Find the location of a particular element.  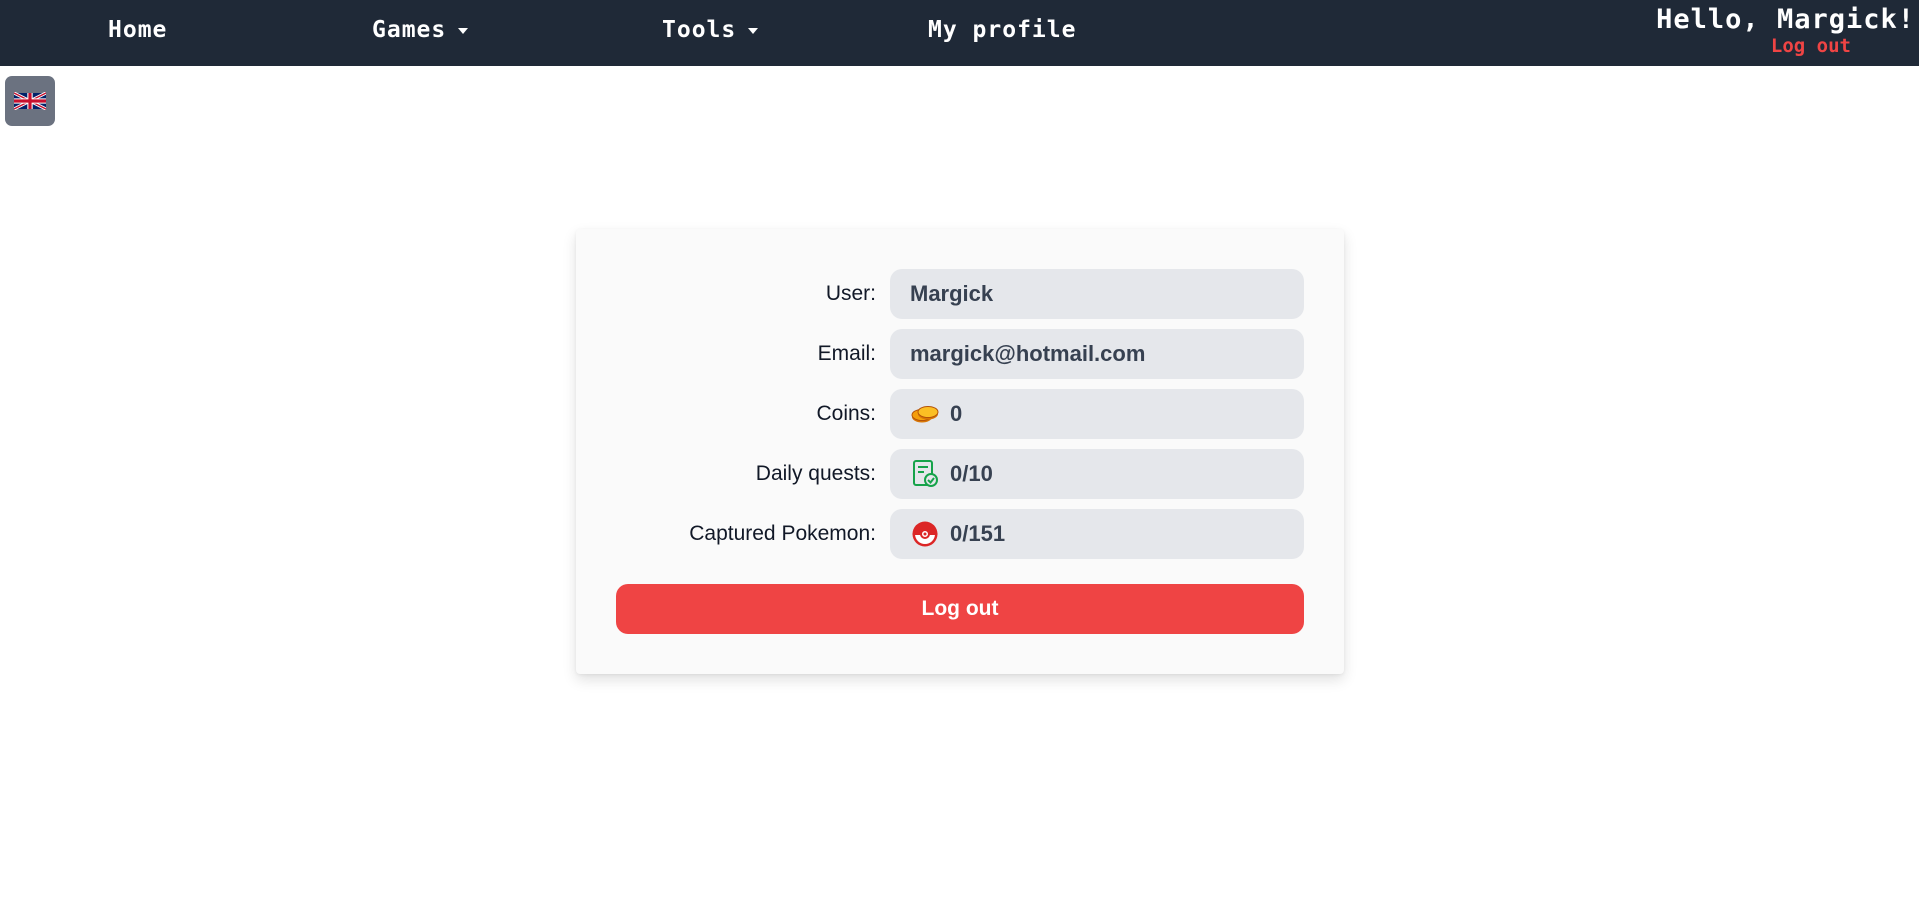

daily-quests-row: Daily quests: 0/10 is located at coordinates (960, 474).